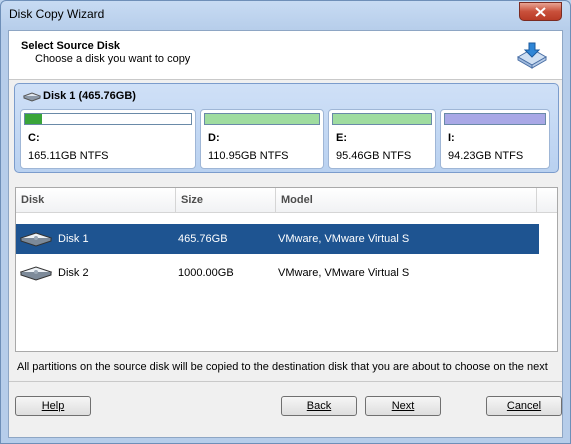 This screenshot has width=571, height=444. I want to click on disk-size: 465.76GB, so click(203, 239).